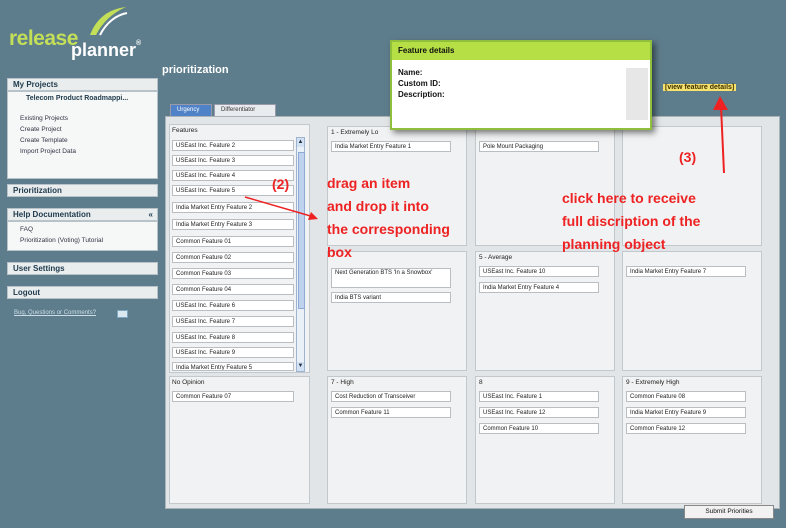 The width and height of the screenshot is (786, 528). I want to click on feature-card: India Market Entry Feature 9, so click(686, 412).